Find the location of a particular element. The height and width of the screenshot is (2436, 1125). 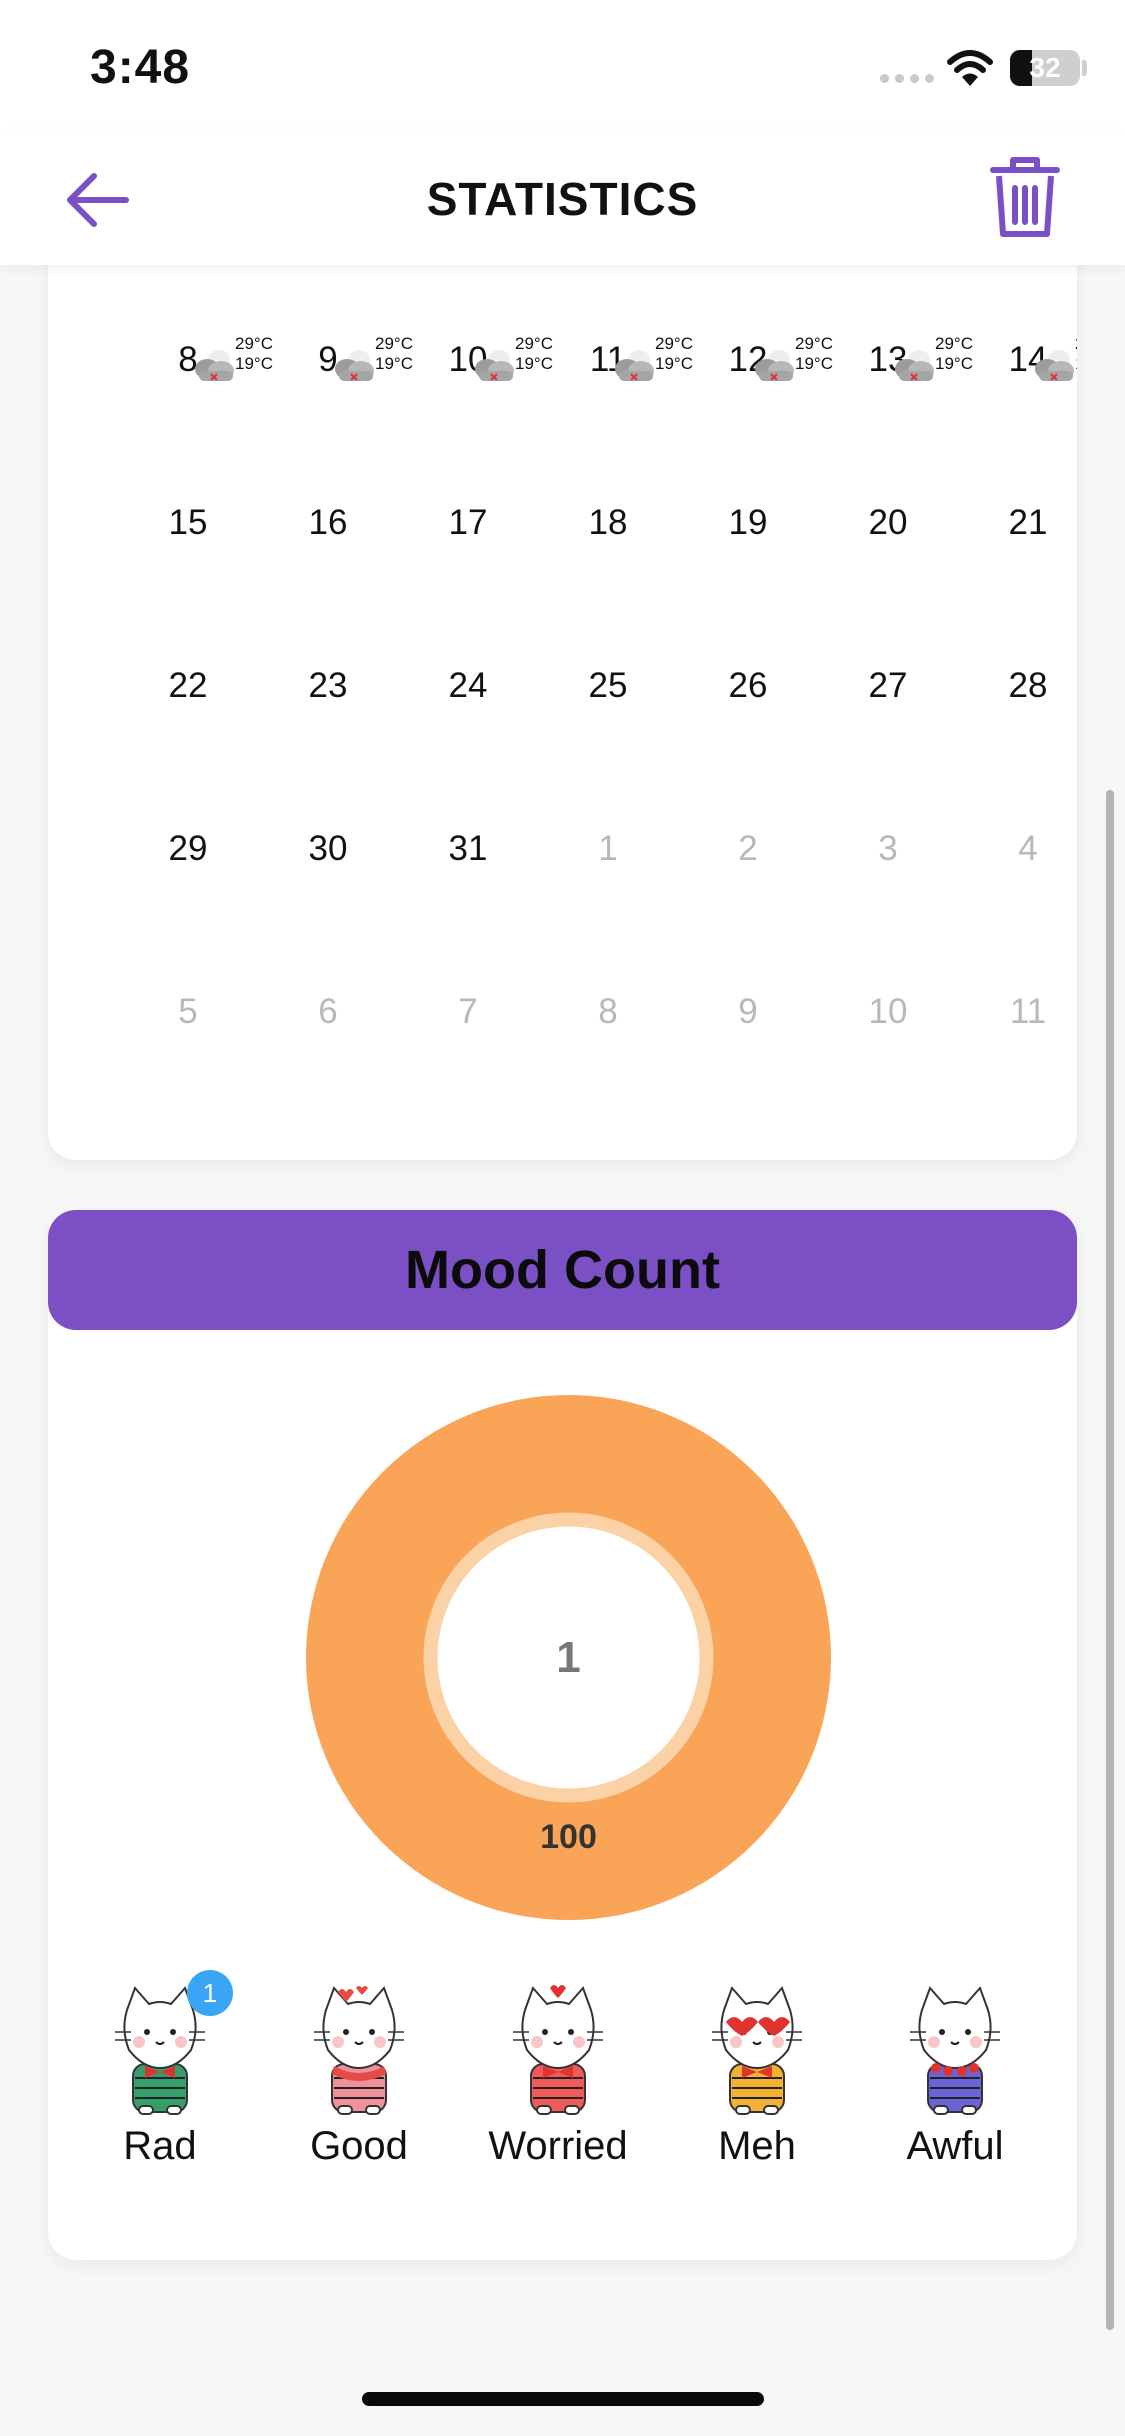

calendar-day-cell: 24 is located at coordinates (468, 686).